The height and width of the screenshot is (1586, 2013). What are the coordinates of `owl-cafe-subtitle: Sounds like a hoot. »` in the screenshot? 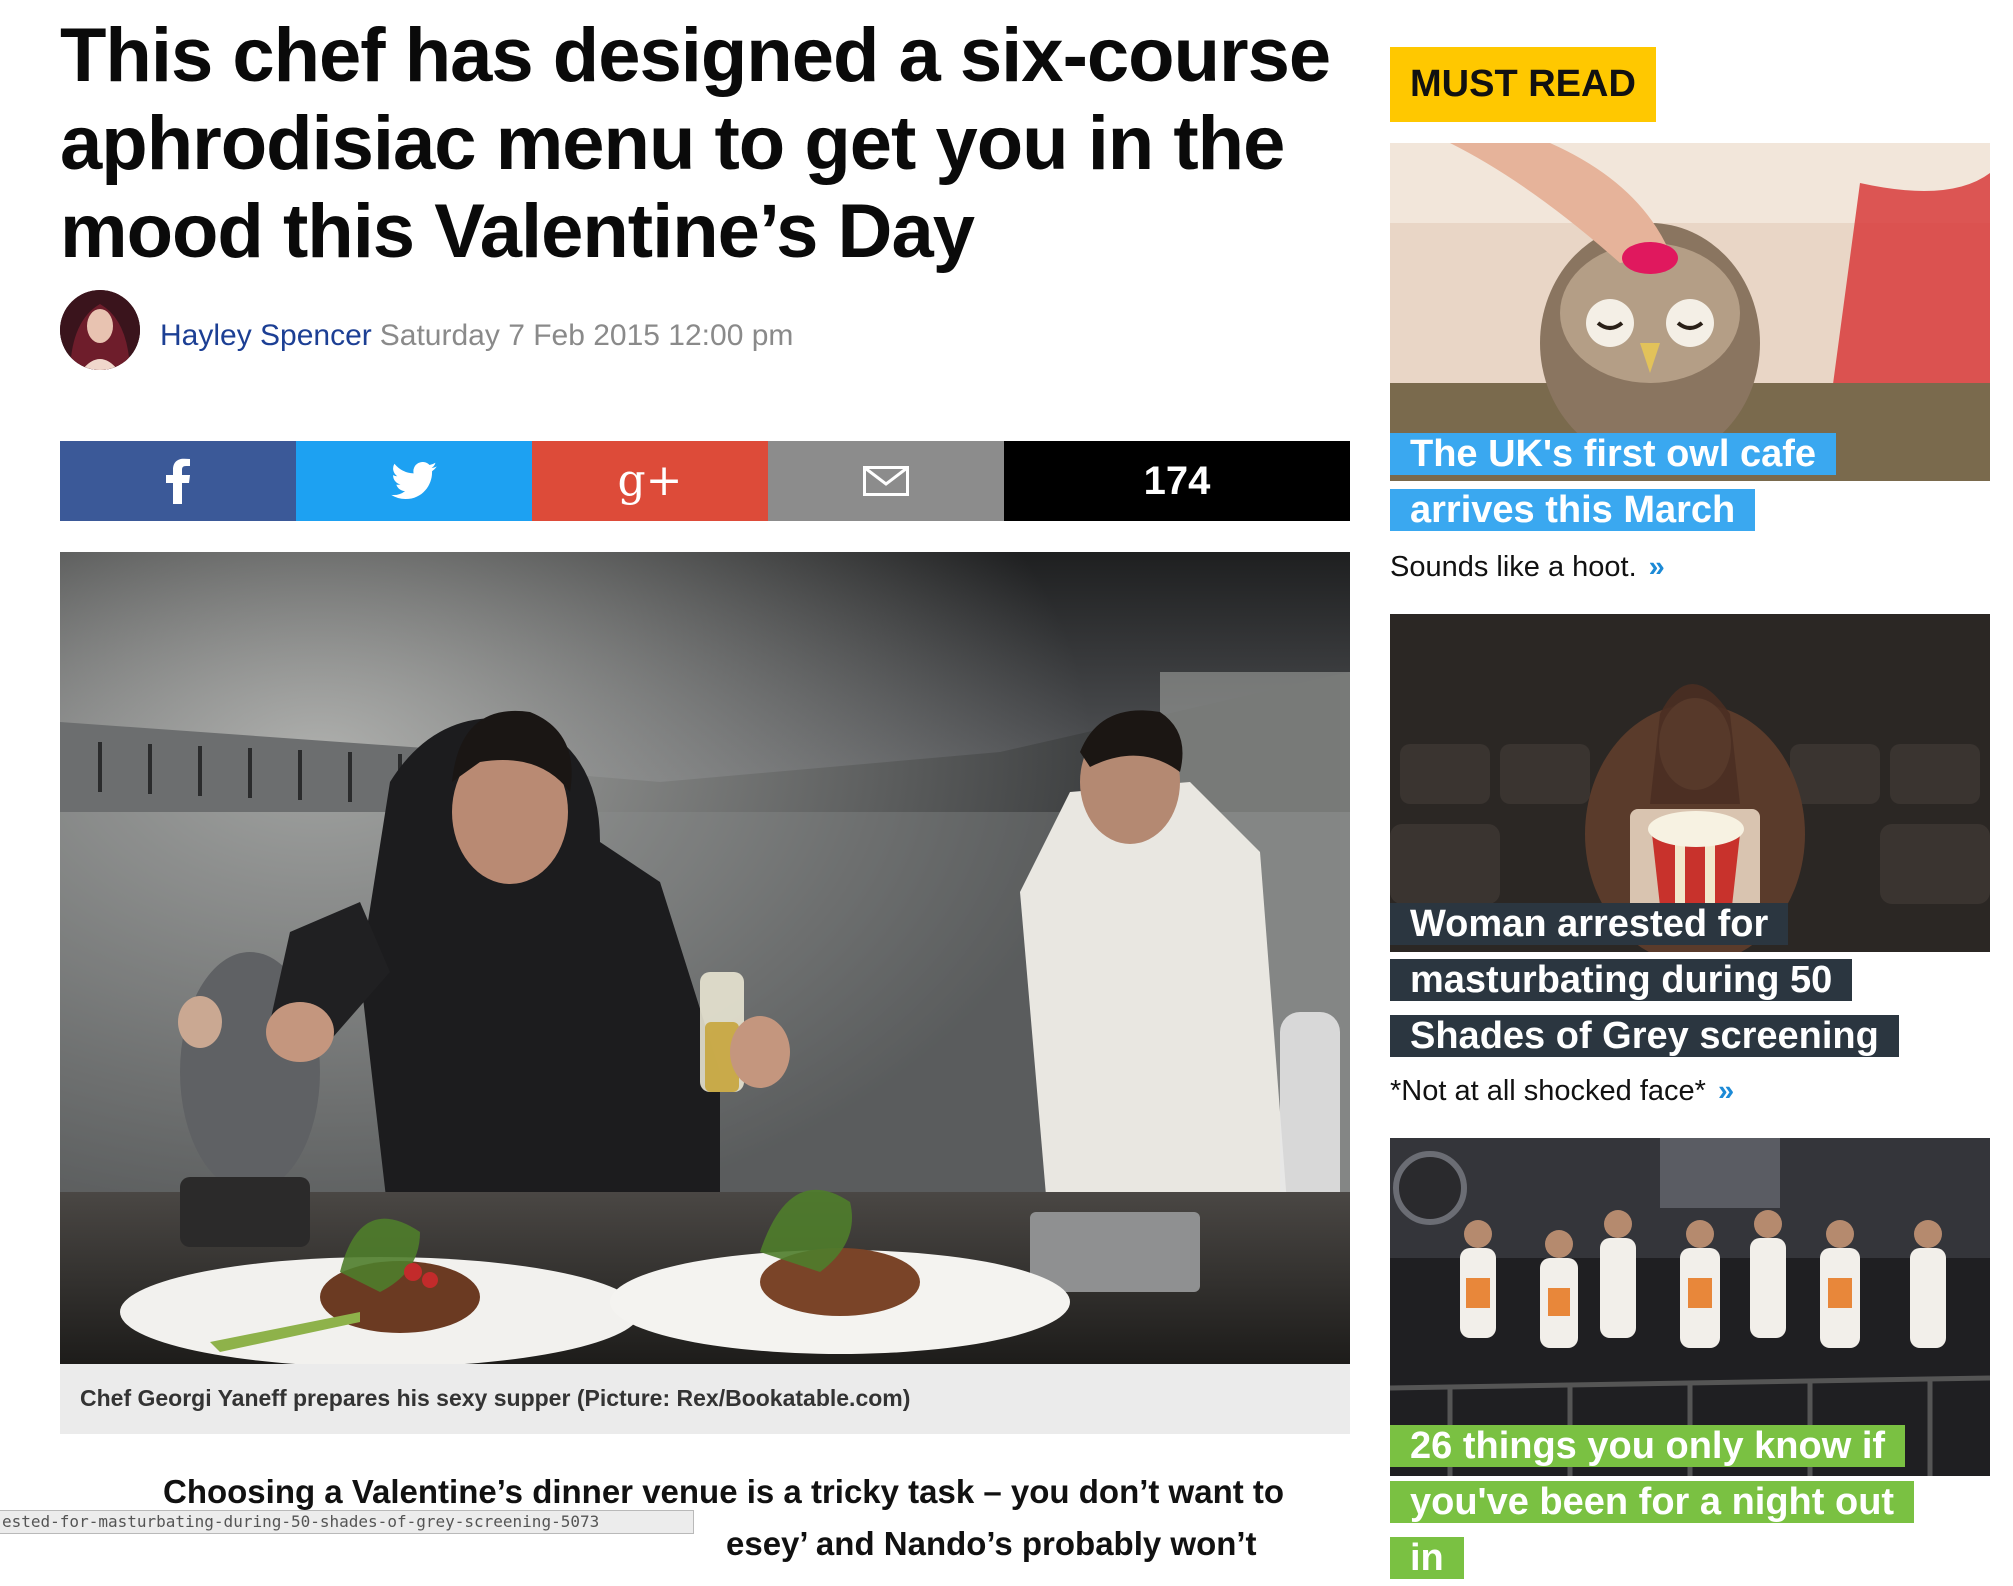 It's located at (1527, 567).